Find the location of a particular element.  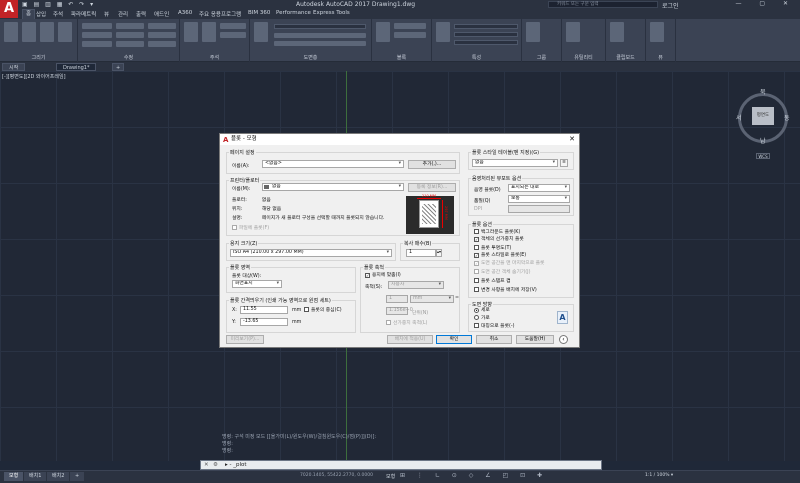

copies-spinner: ▴▾ is located at coordinates (439, 253).